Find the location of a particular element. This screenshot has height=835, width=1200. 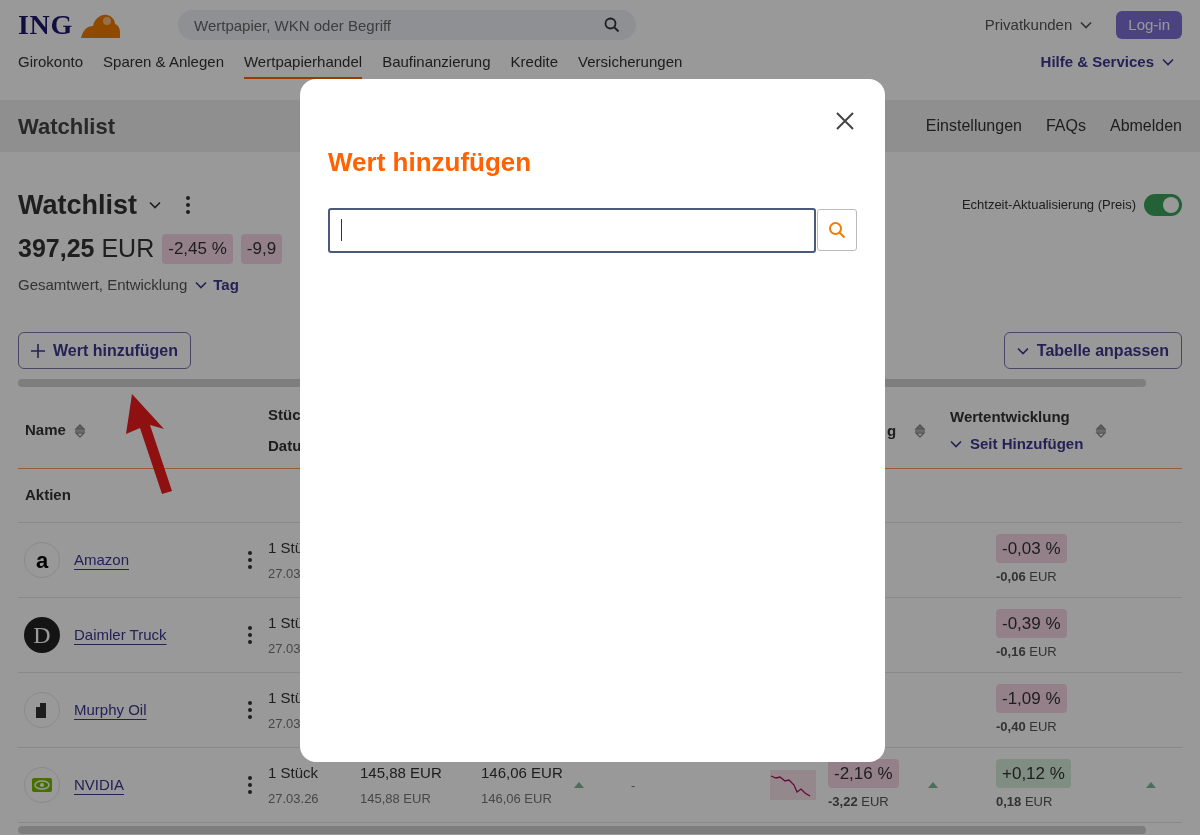

stock-link: Daimler Truck is located at coordinates (120, 635).